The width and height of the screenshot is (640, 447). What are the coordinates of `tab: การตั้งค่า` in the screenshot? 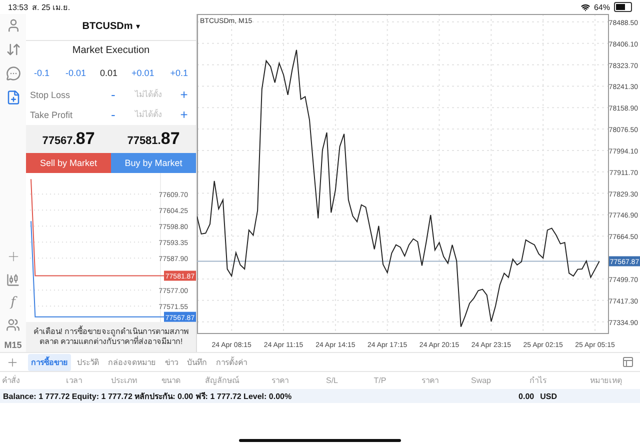 It's located at (231, 362).